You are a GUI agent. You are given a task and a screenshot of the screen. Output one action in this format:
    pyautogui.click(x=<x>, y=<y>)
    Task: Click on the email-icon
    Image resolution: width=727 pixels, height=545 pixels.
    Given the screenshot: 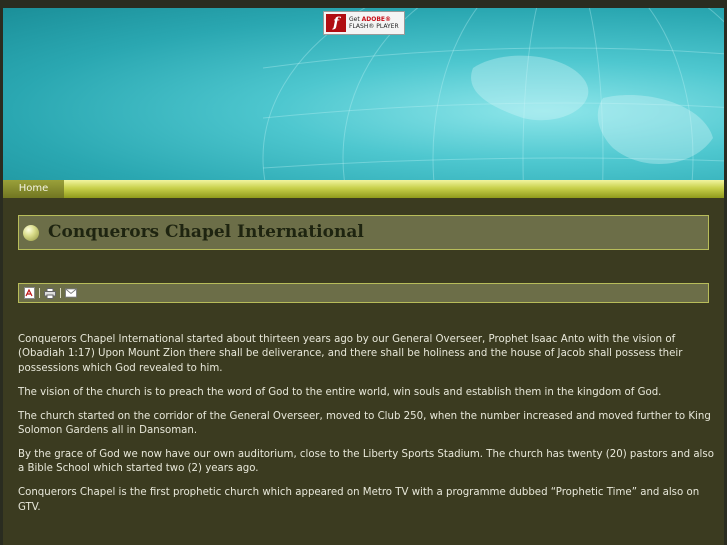 What is the action you would take?
    pyautogui.click(x=71, y=293)
    